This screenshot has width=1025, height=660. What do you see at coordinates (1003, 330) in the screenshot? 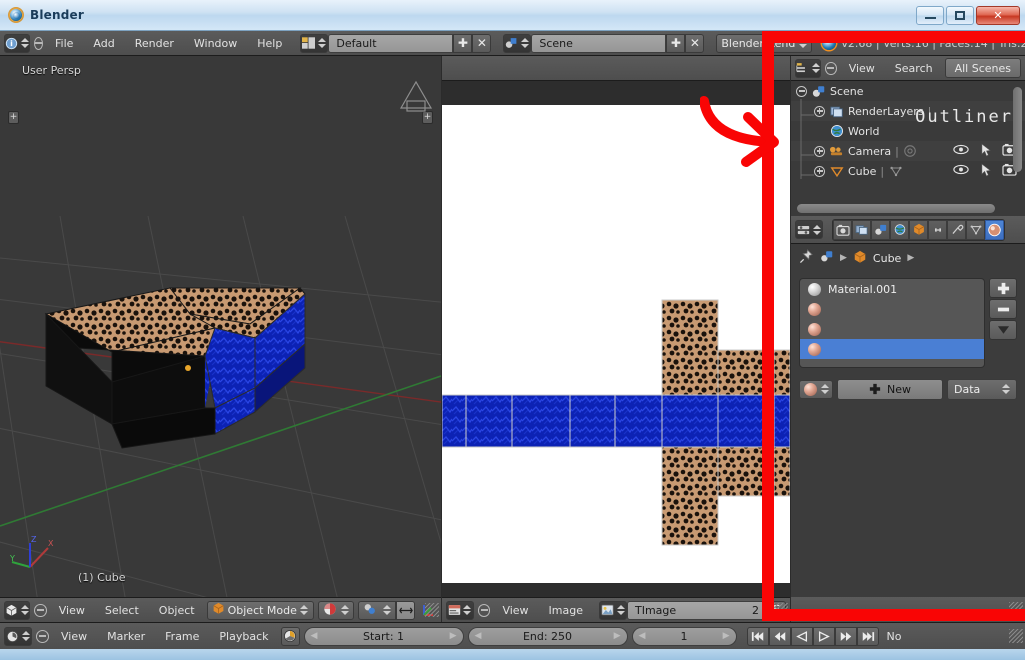
I see `slot-specials-button` at bounding box center [1003, 330].